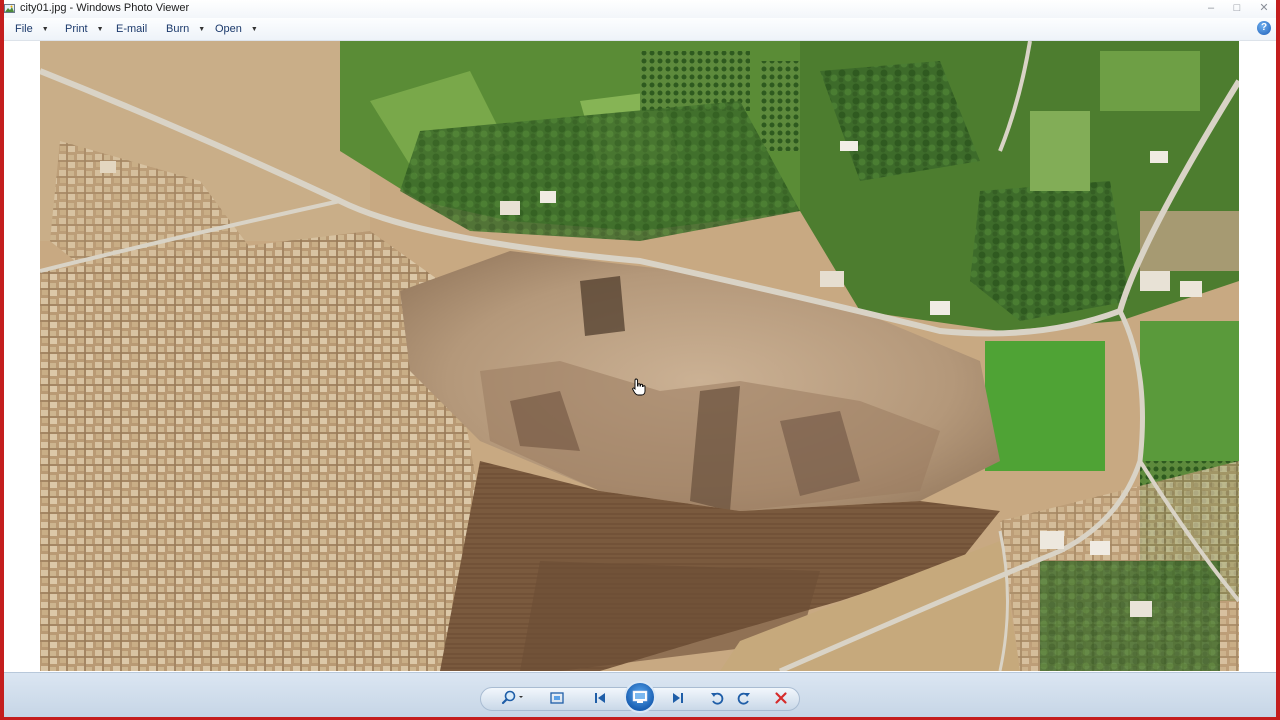 This screenshot has width=1280, height=720. I want to click on window-border-left, so click(2, 360).